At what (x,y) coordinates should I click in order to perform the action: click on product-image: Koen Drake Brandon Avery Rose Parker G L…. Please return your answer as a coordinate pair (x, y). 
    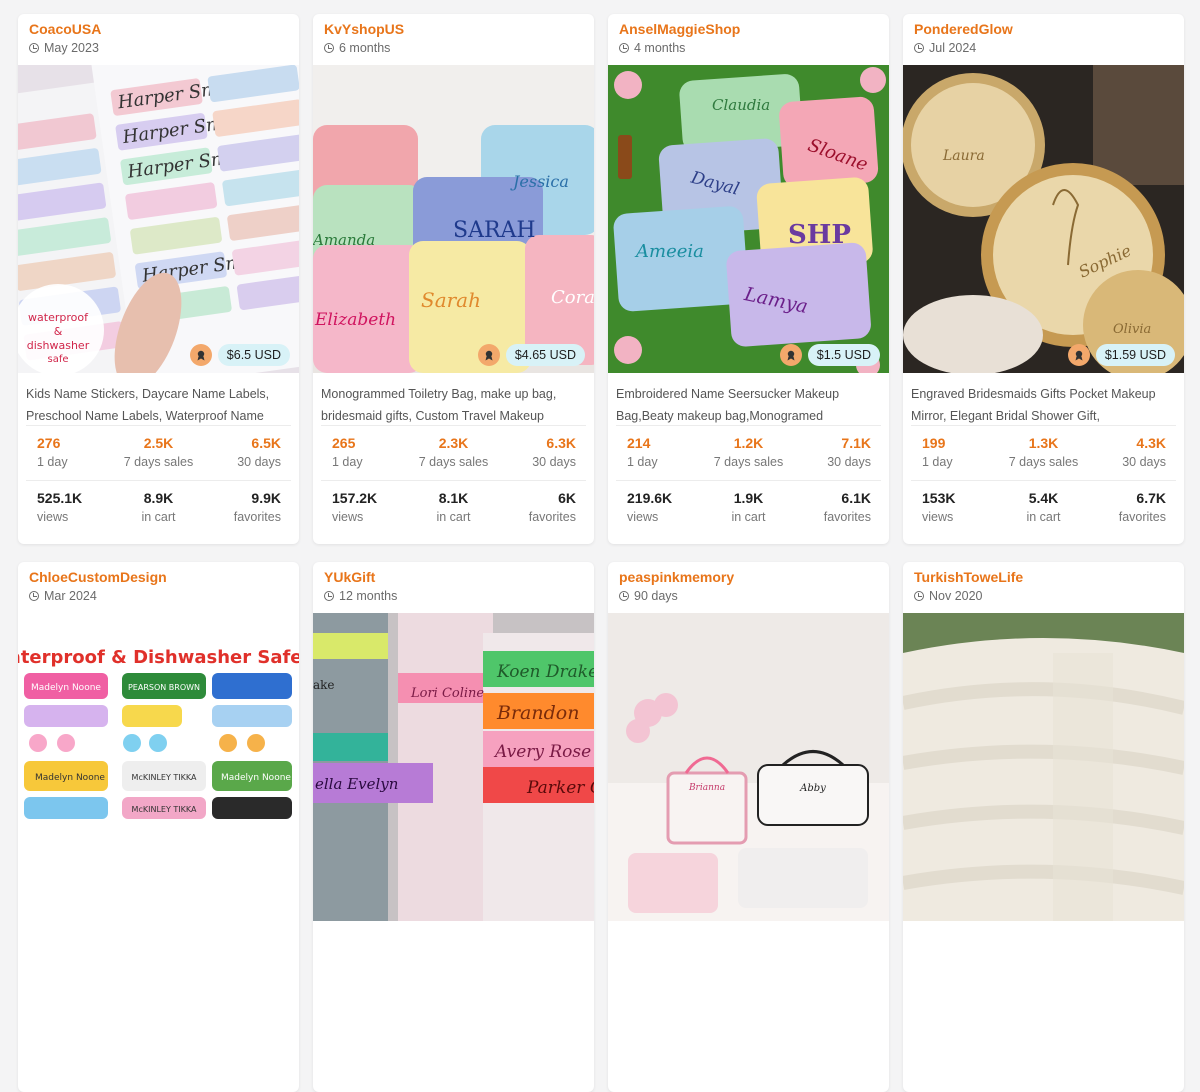
    Looking at the image, I should click on (453, 767).